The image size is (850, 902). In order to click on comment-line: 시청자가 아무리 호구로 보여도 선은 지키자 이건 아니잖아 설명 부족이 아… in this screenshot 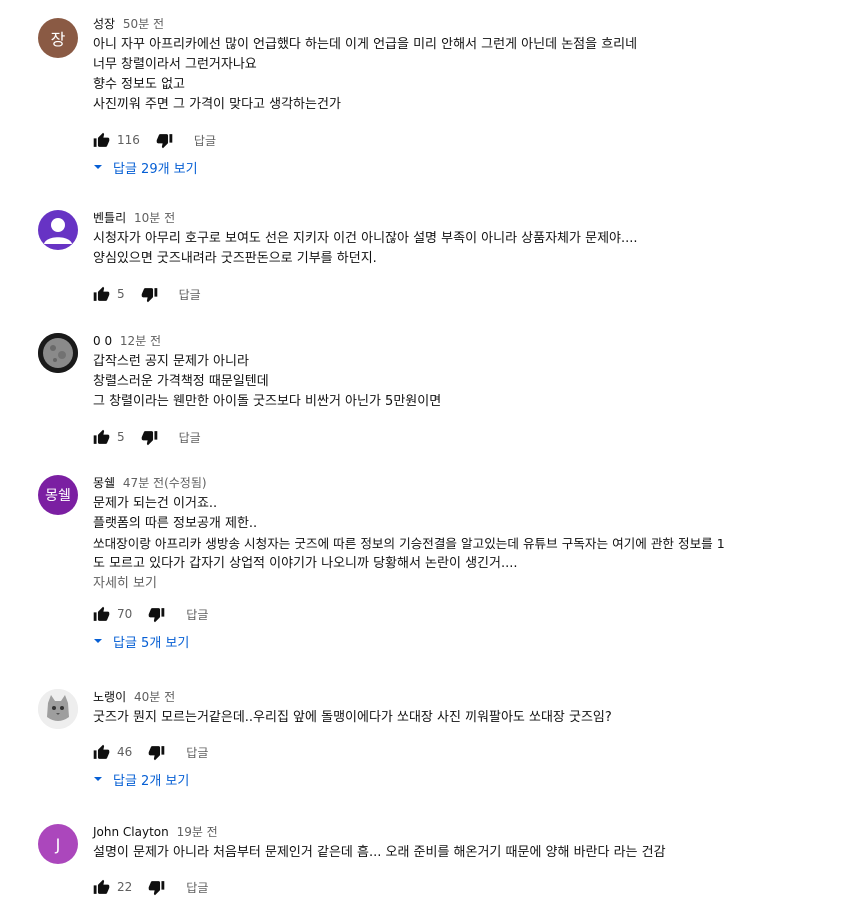, I will do `click(365, 238)`.